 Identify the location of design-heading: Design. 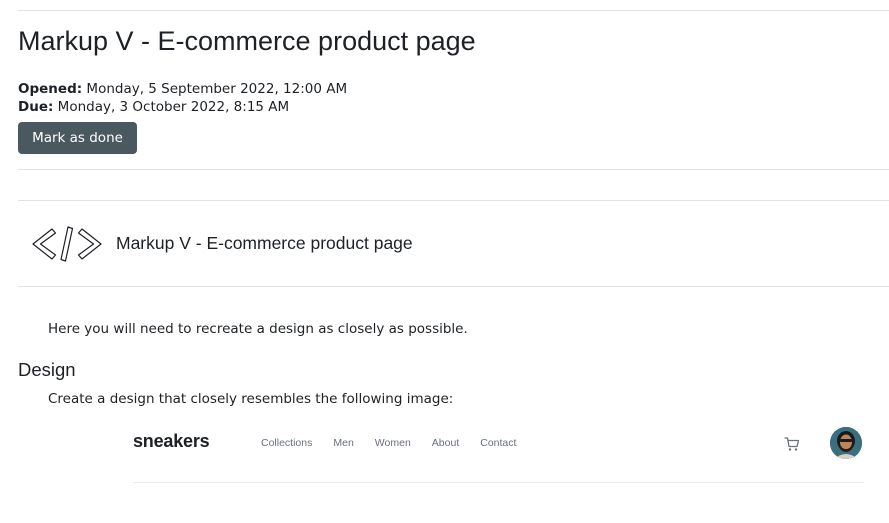
(47, 369).